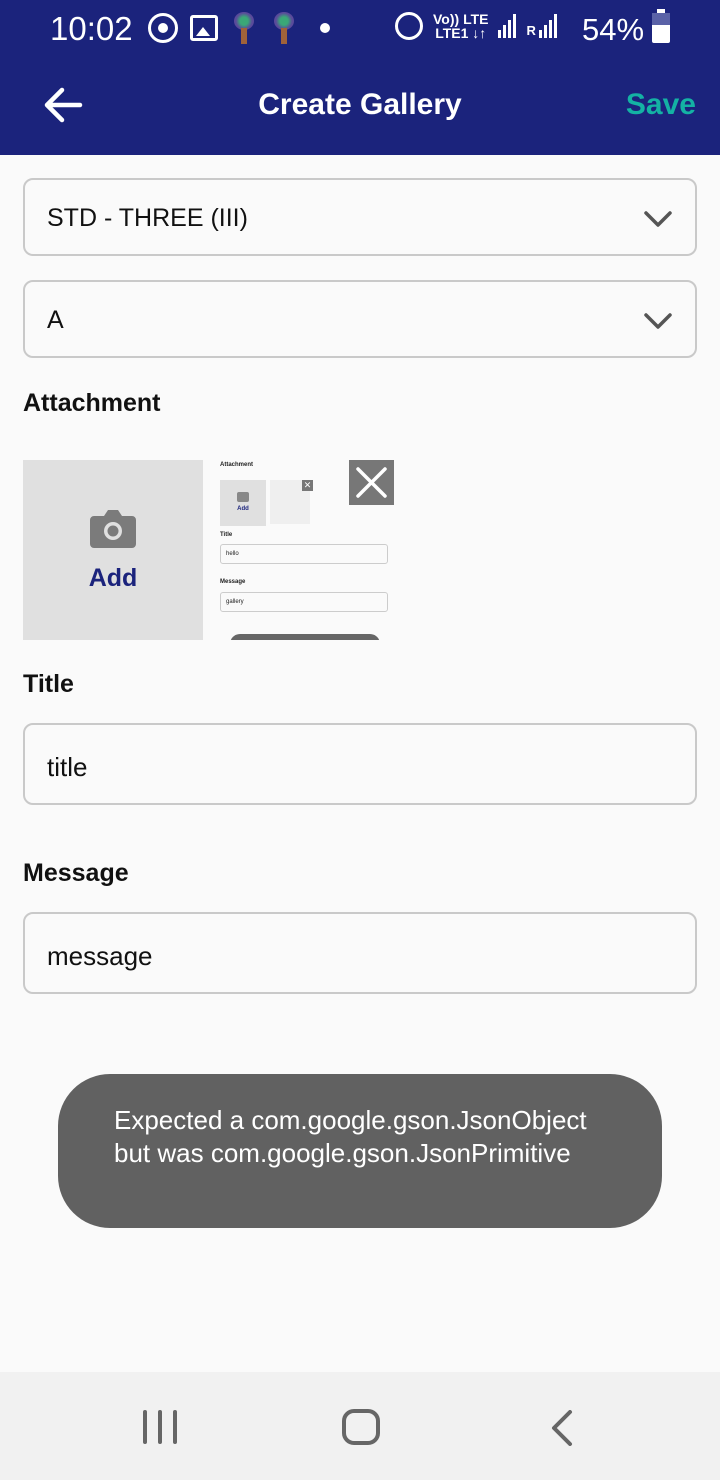 Image resolution: width=720 pixels, height=1480 pixels. I want to click on status-bar: 10:02 Vo)) LTE LTE1 ↓↑ R 54%, so click(360, 29).